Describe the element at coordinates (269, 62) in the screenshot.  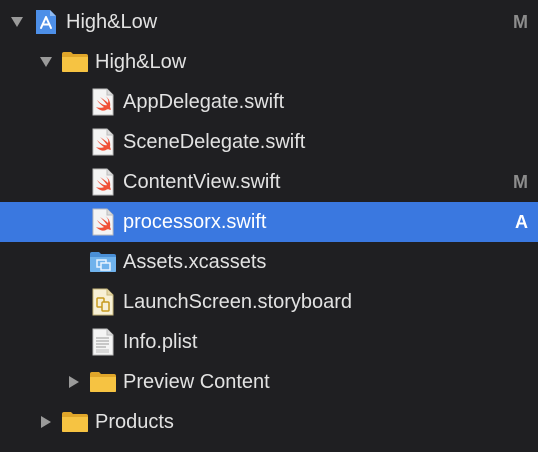
I see `navigator-row-group: High&Low` at that location.